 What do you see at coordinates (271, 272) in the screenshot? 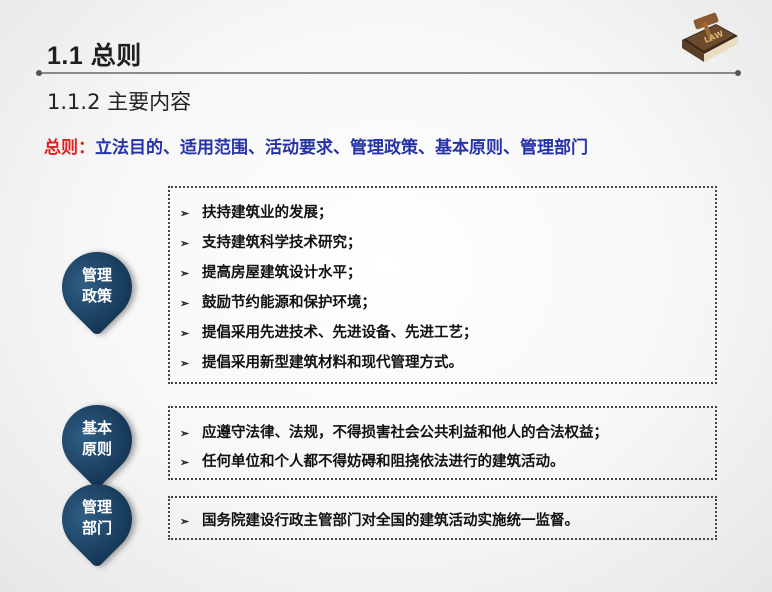
I see `list-item: ➢ 提高房屋建筑设计水平；` at bounding box center [271, 272].